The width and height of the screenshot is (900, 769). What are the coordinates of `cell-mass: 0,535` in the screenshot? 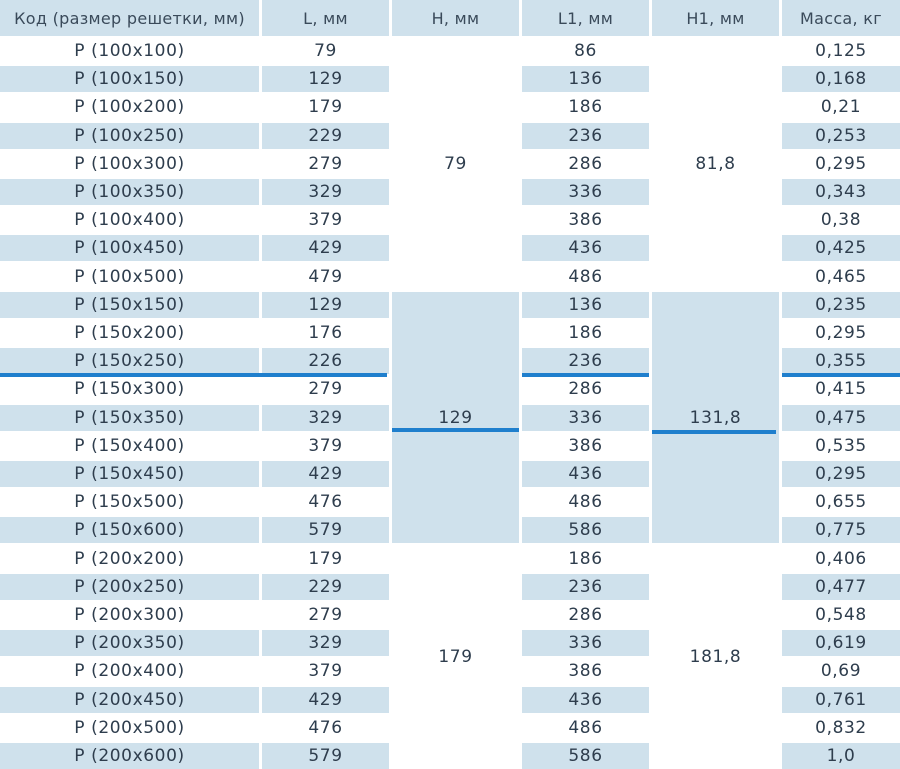 It's located at (841, 445).